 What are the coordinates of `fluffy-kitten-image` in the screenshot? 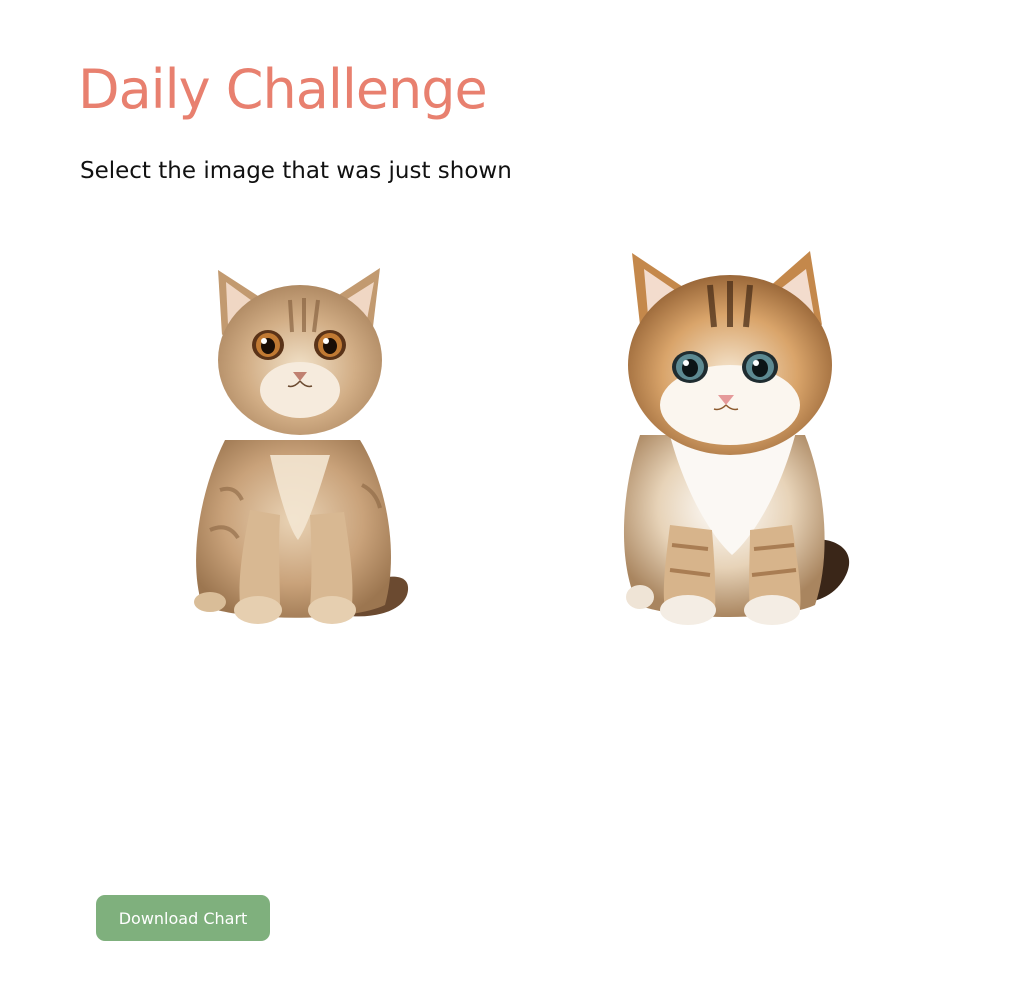 It's located at (736, 438).